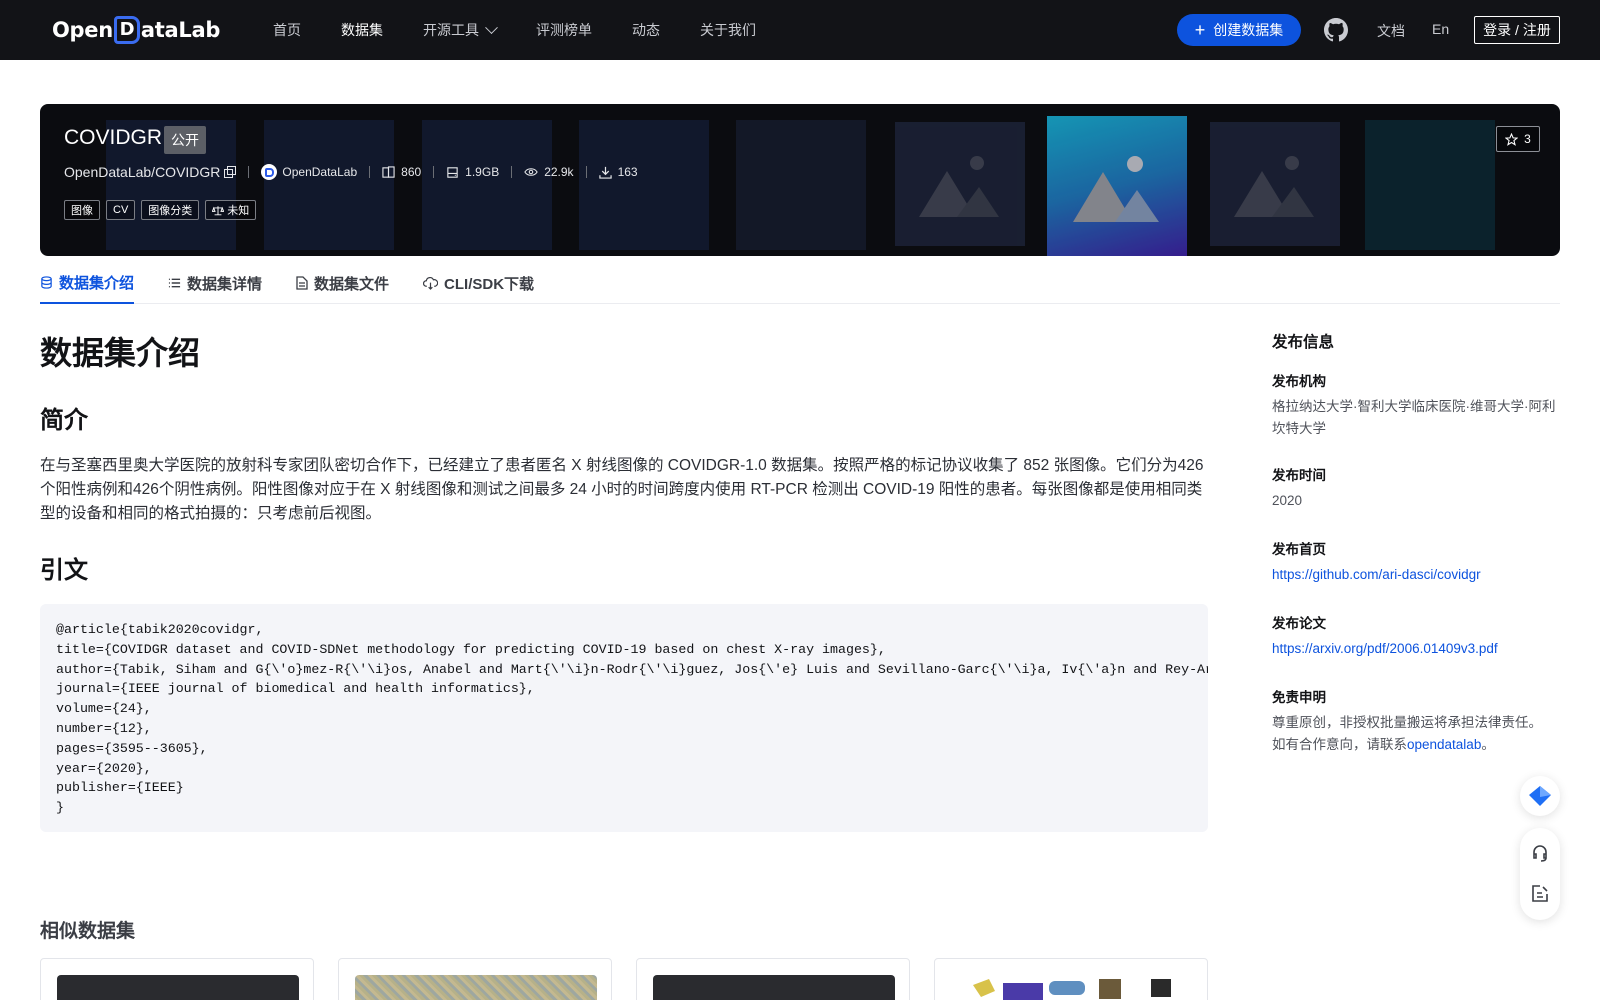 The image size is (1600, 1000). What do you see at coordinates (1518, 139) in the screenshot?
I see `star-button: 3` at bounding box center [1518, 139].